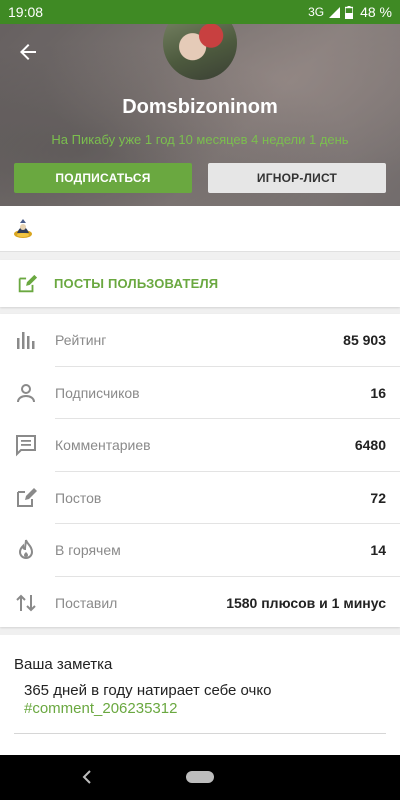  Describe the element at coordinates (100, 708) in the screenshot. I see `note-comment-link: #comment_206235312` at that location.